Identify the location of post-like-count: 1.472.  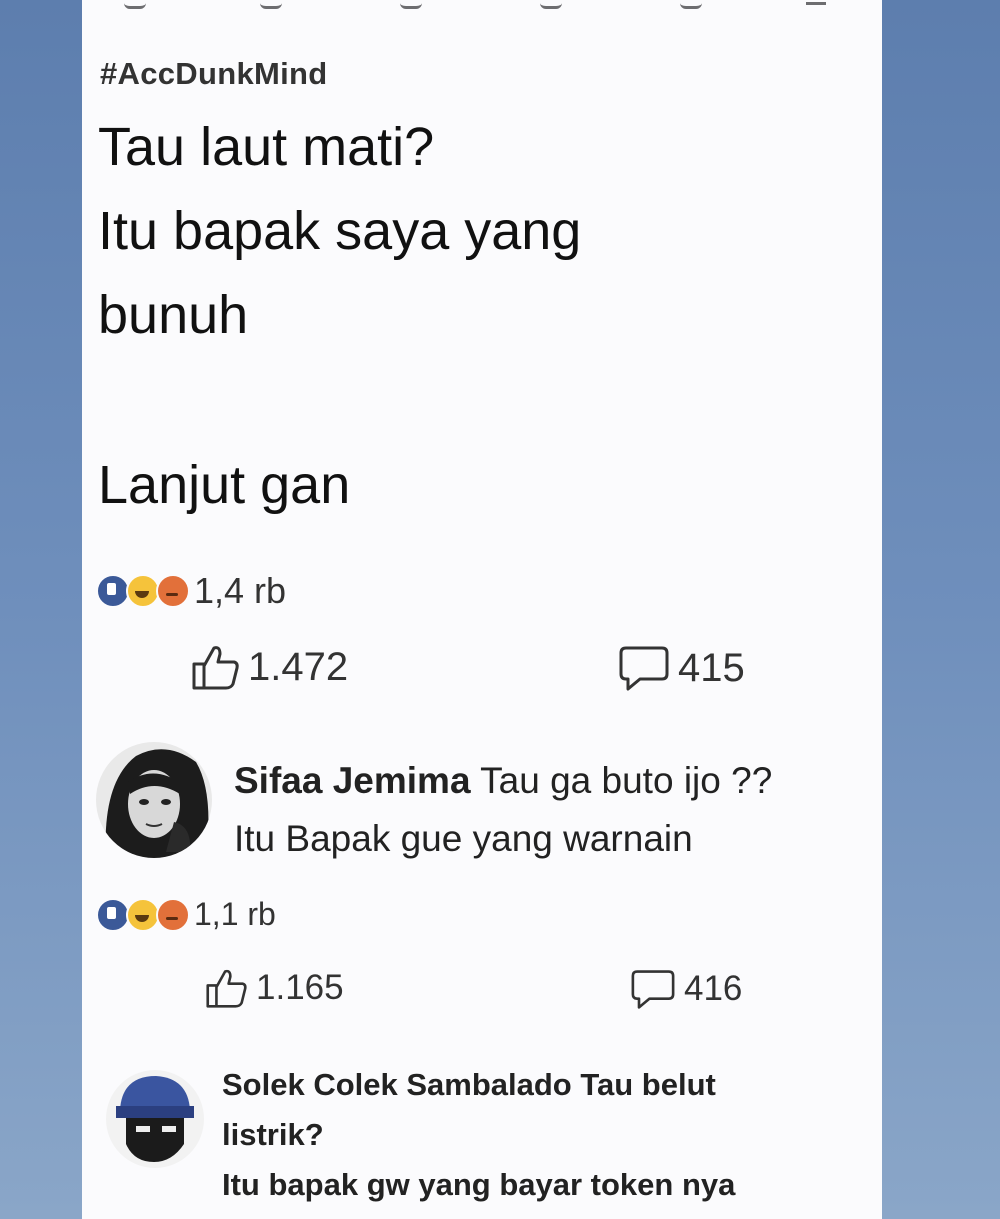
(298, 666).